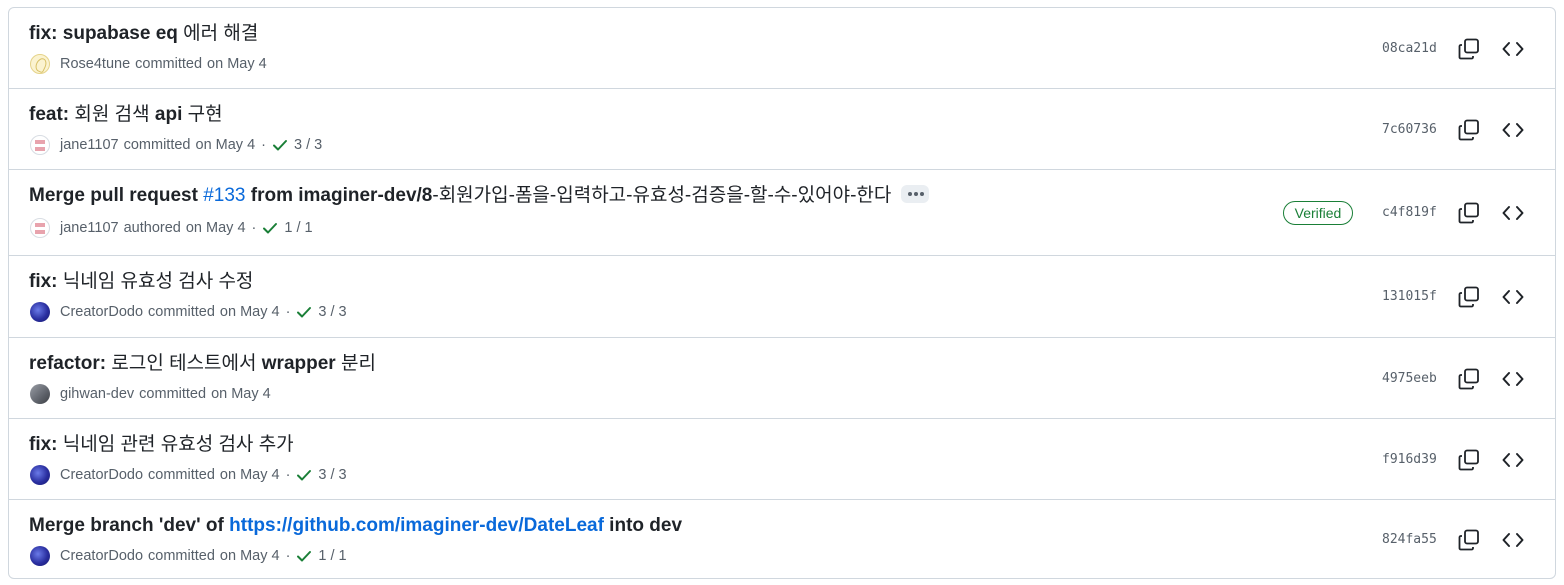 The height and width of the screenshot is (585, 1564). I want to click on commit-title-link: #133, so click(224, 195).